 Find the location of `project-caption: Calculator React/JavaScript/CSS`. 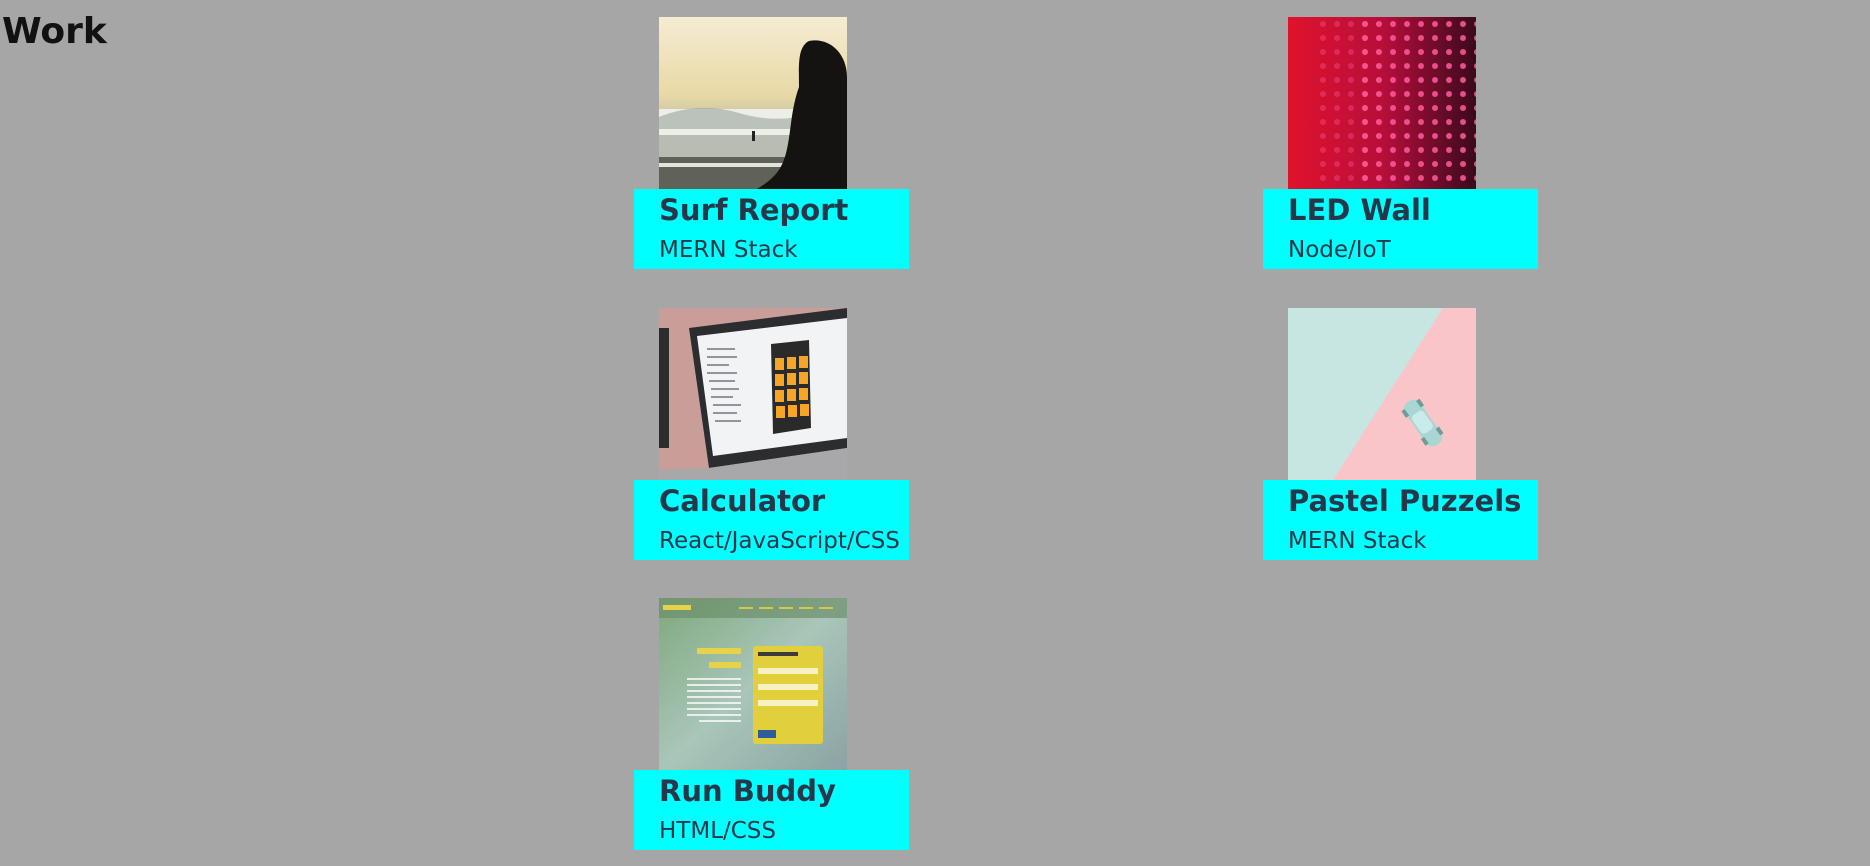

project-caption: Calculator React/JavaScript/CSS is located at coordinates (771, 520).